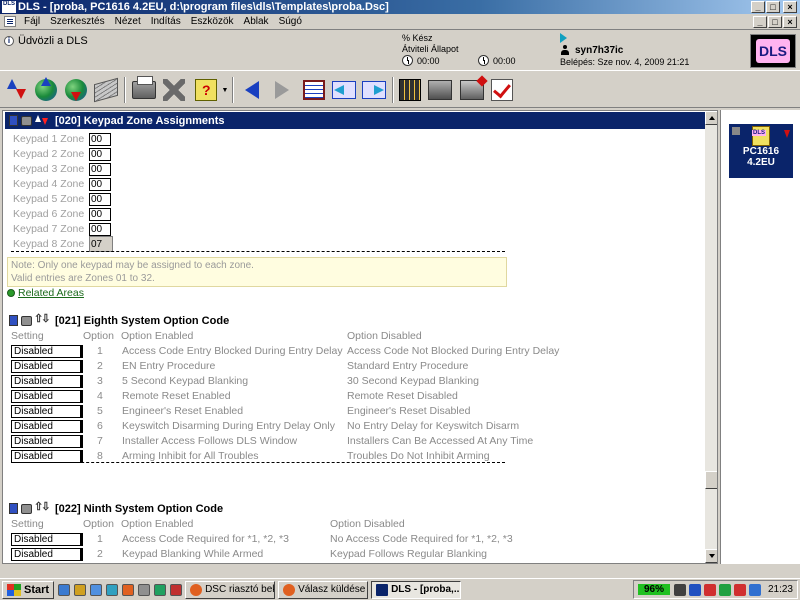  What do you see at coordinates (440, 90) in the screenshot?
I see `print-setup-button` at bounding box center [440, 90].